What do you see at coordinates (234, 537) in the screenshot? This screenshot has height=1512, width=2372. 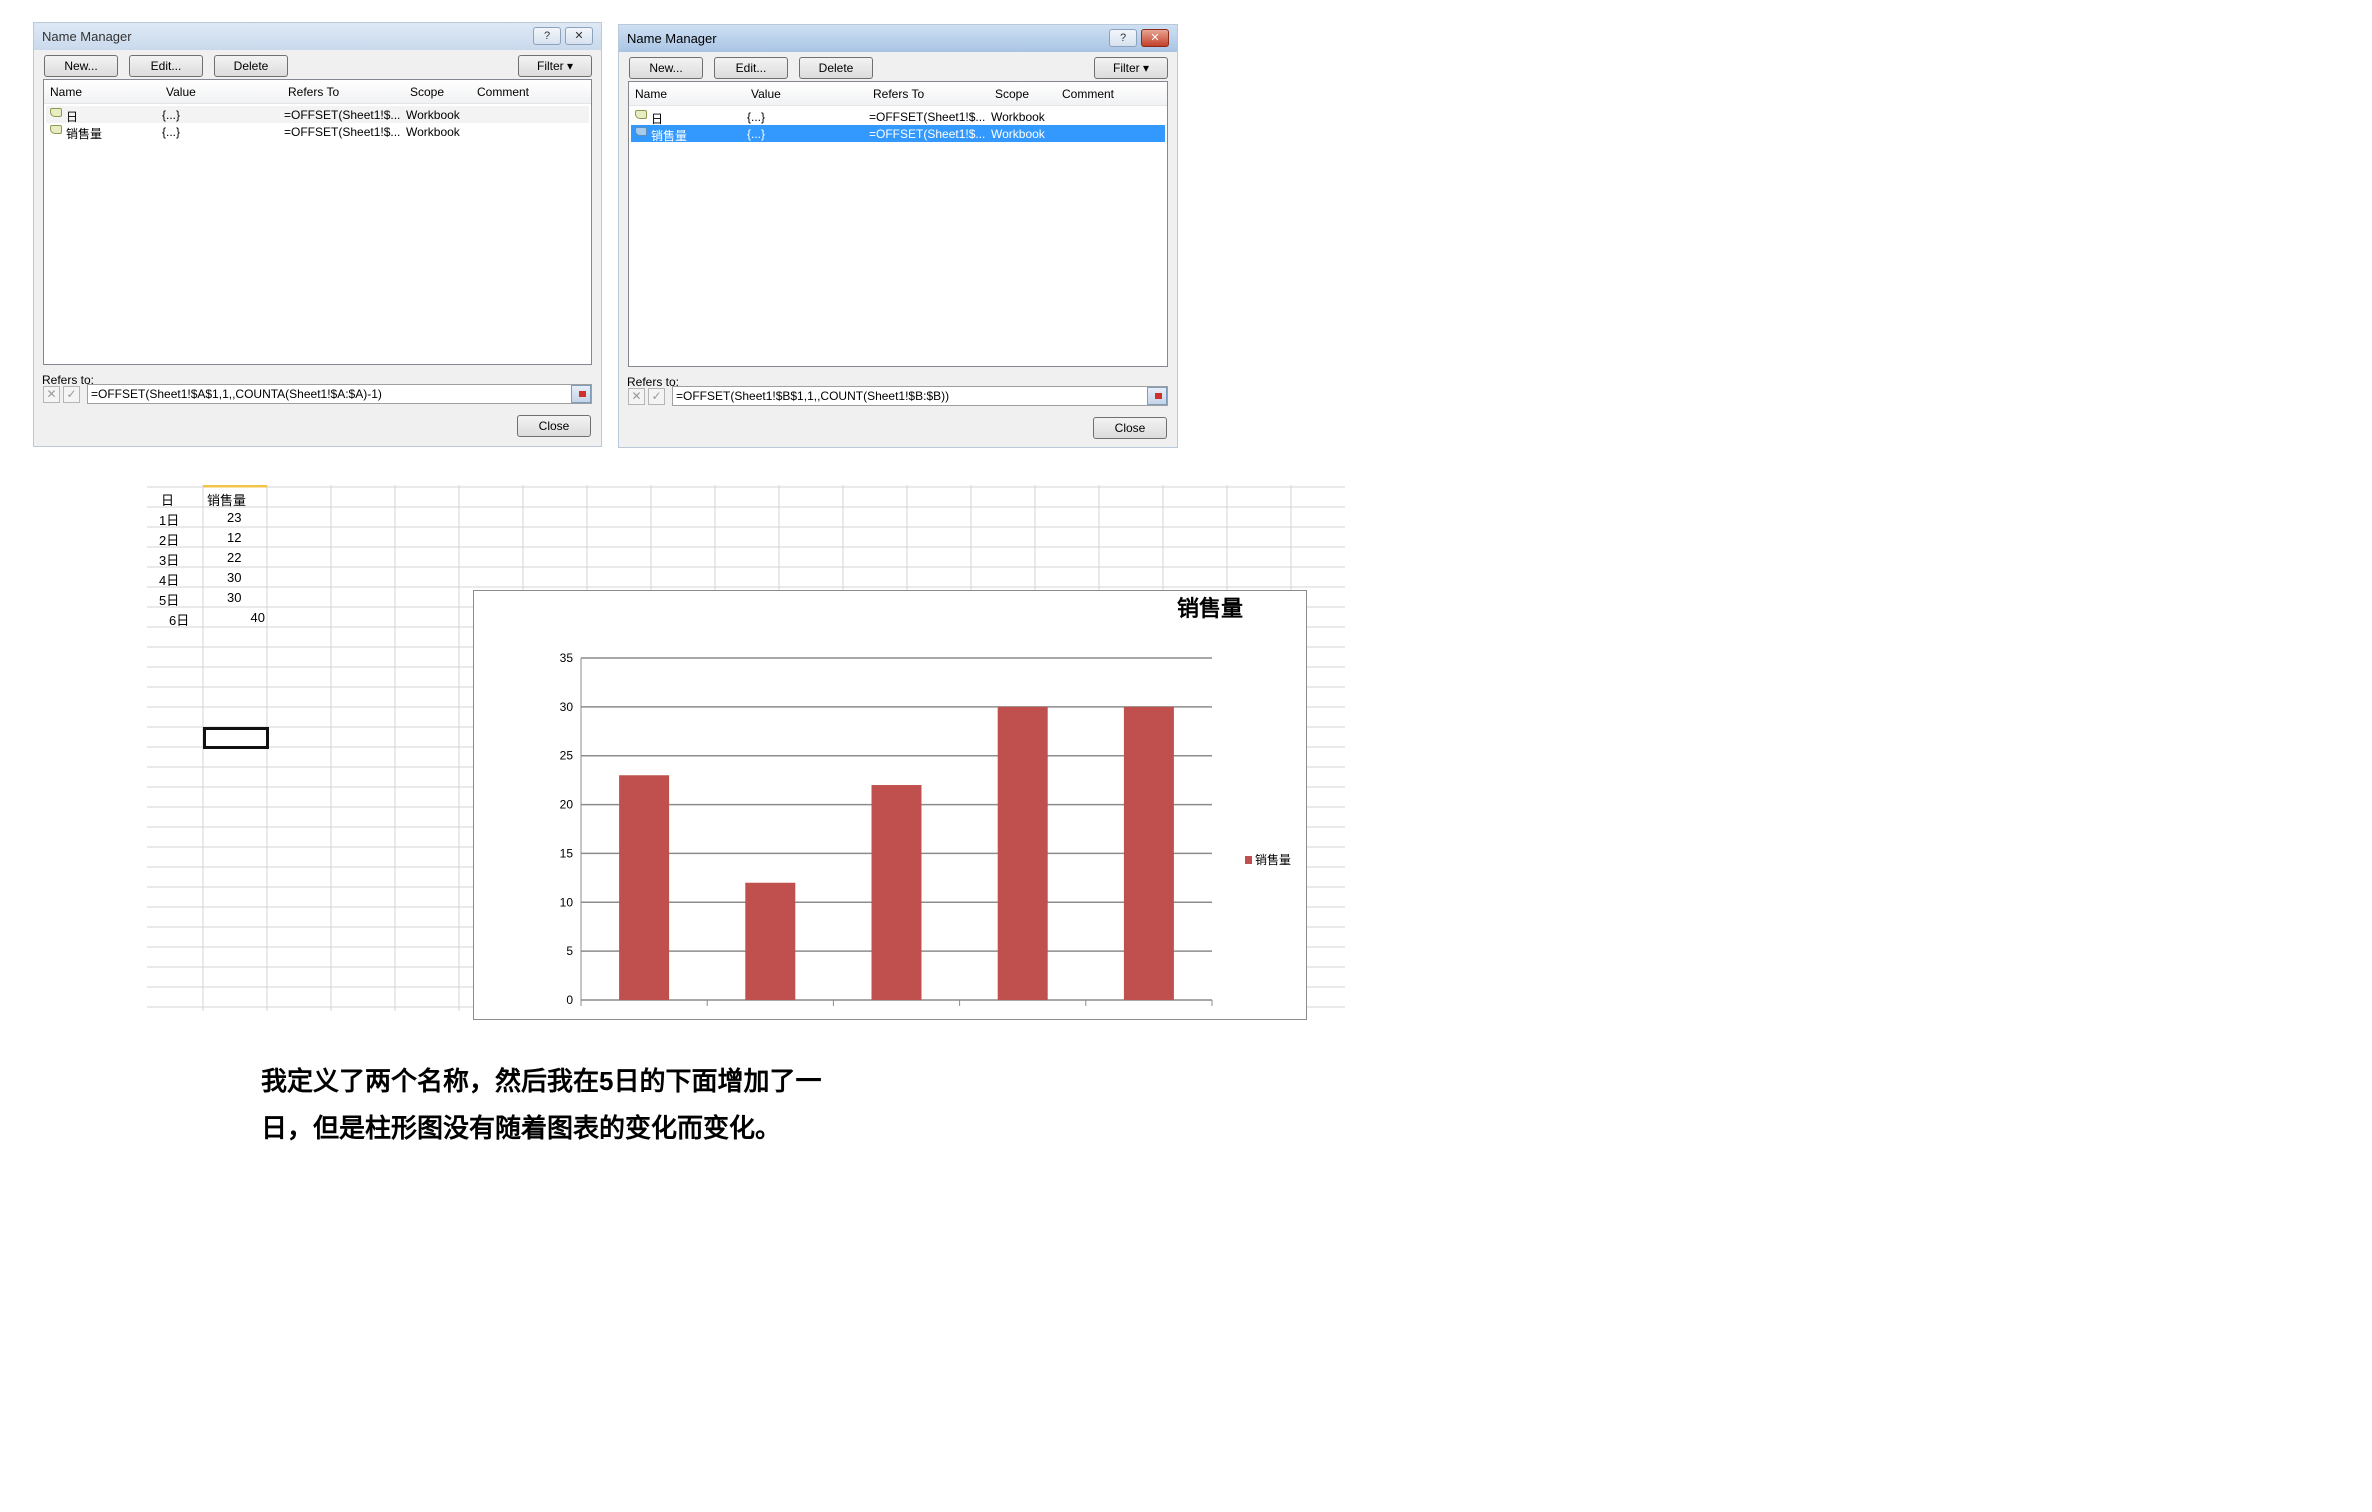 I see `cell-sales: 12` at bounding box center [234, 537].